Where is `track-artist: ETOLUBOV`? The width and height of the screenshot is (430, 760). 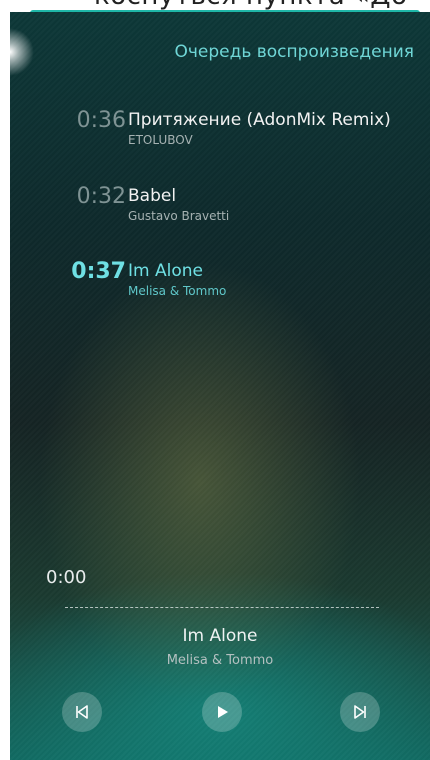
track-artist: ETOLUBOV is located at coordinates (160, 140).